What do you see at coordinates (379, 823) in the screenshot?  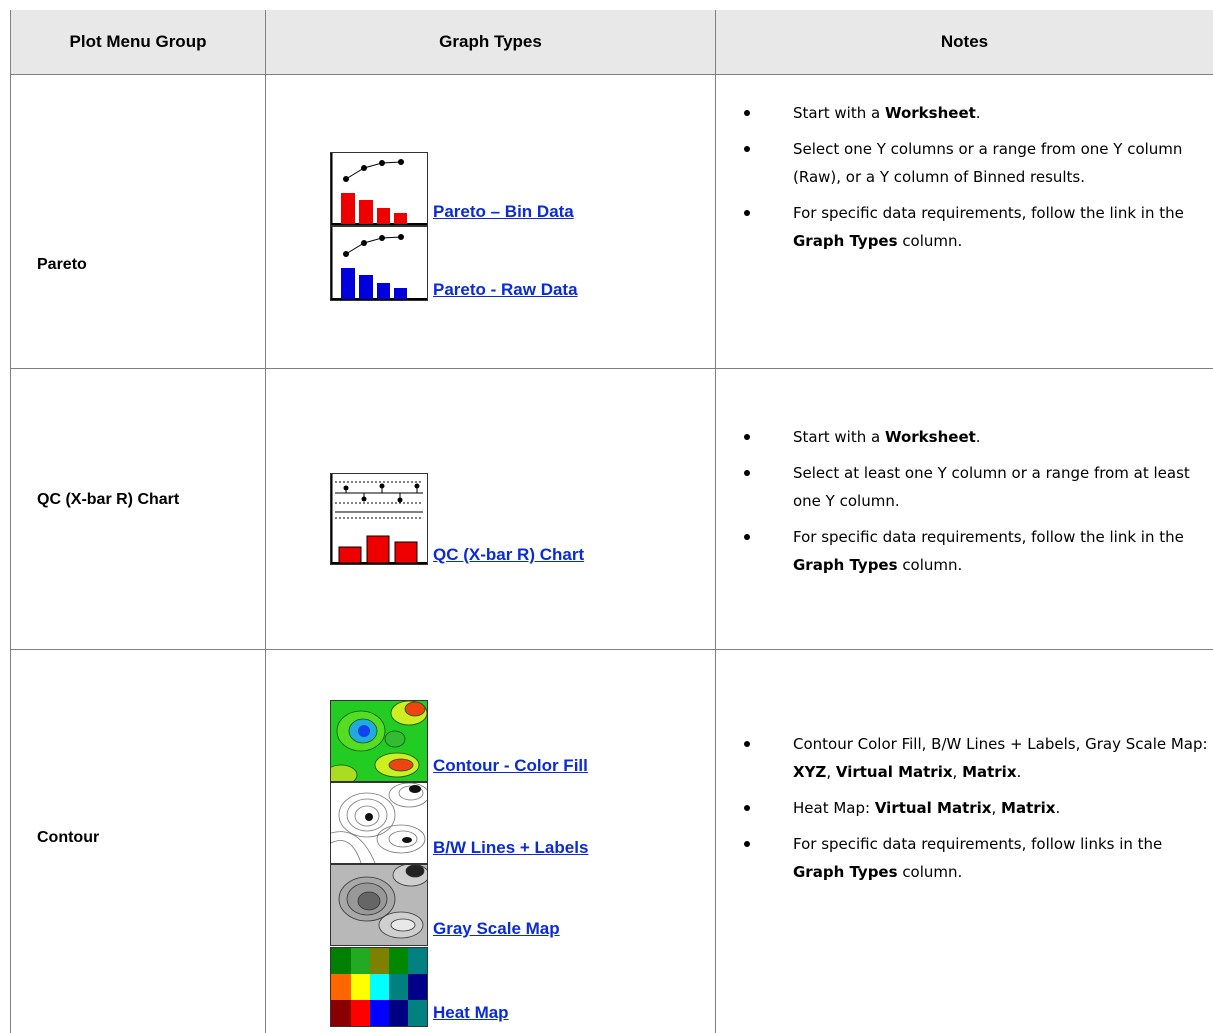 I see `contour-bw-lines-icon` at bounding box center [379, 823].